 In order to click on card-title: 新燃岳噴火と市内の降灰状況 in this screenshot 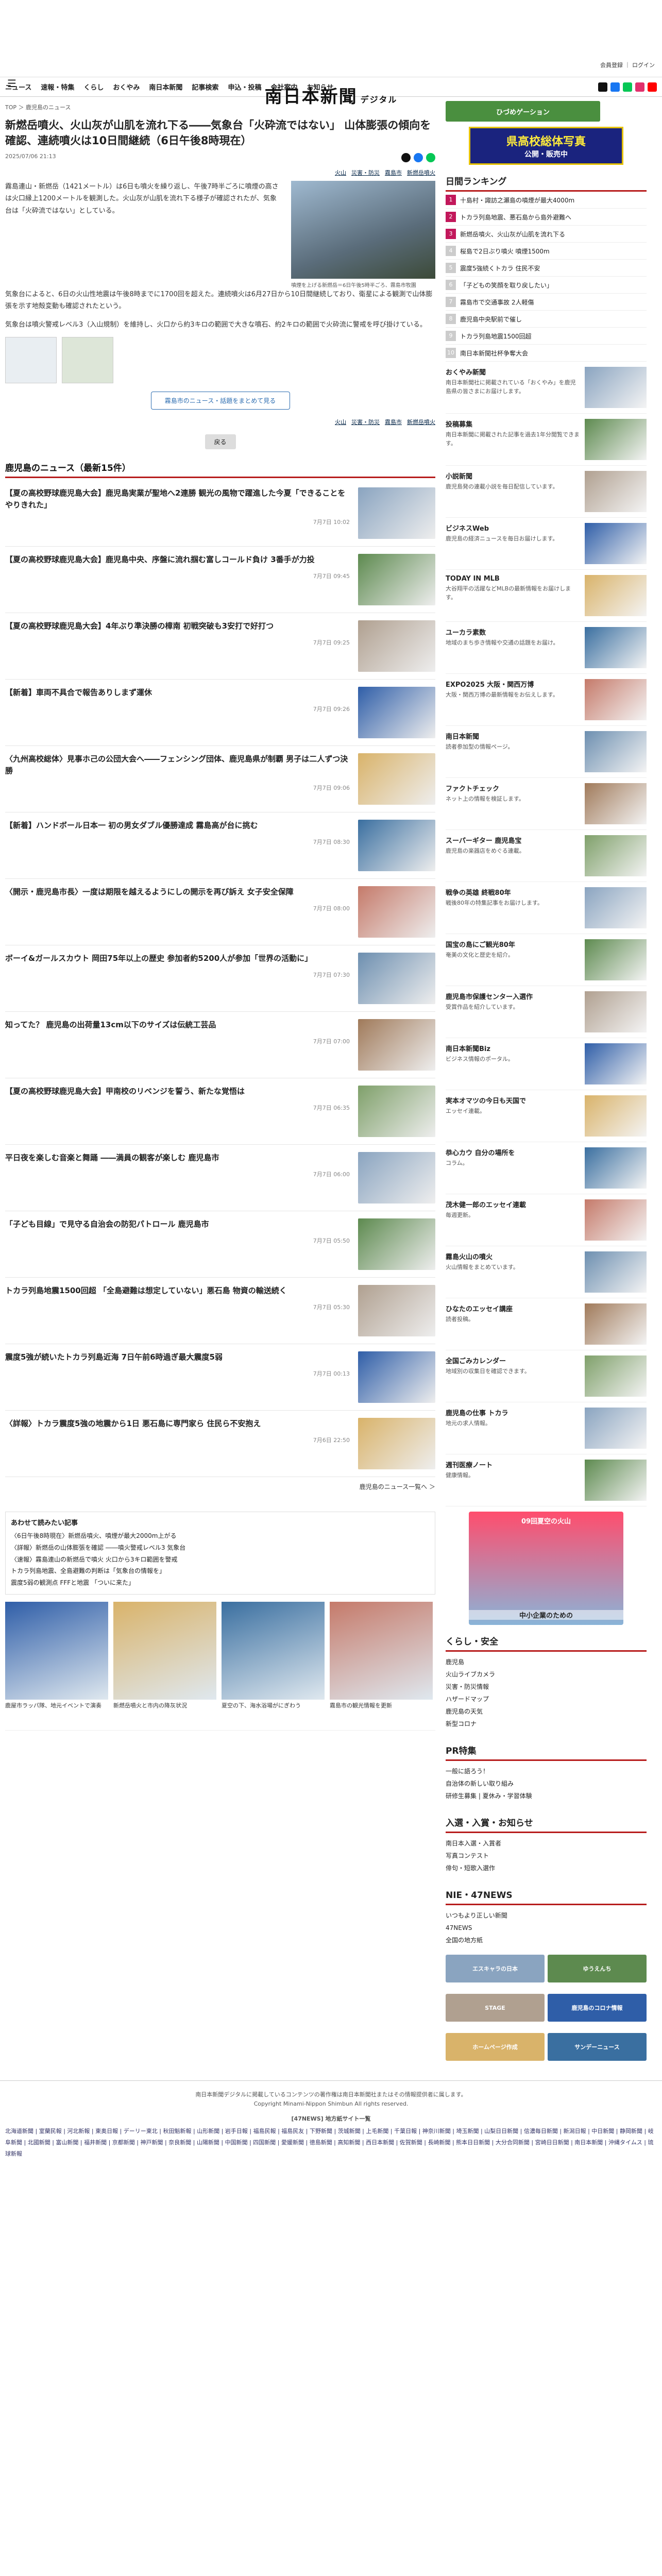, I will do `click(164, 1705)`.